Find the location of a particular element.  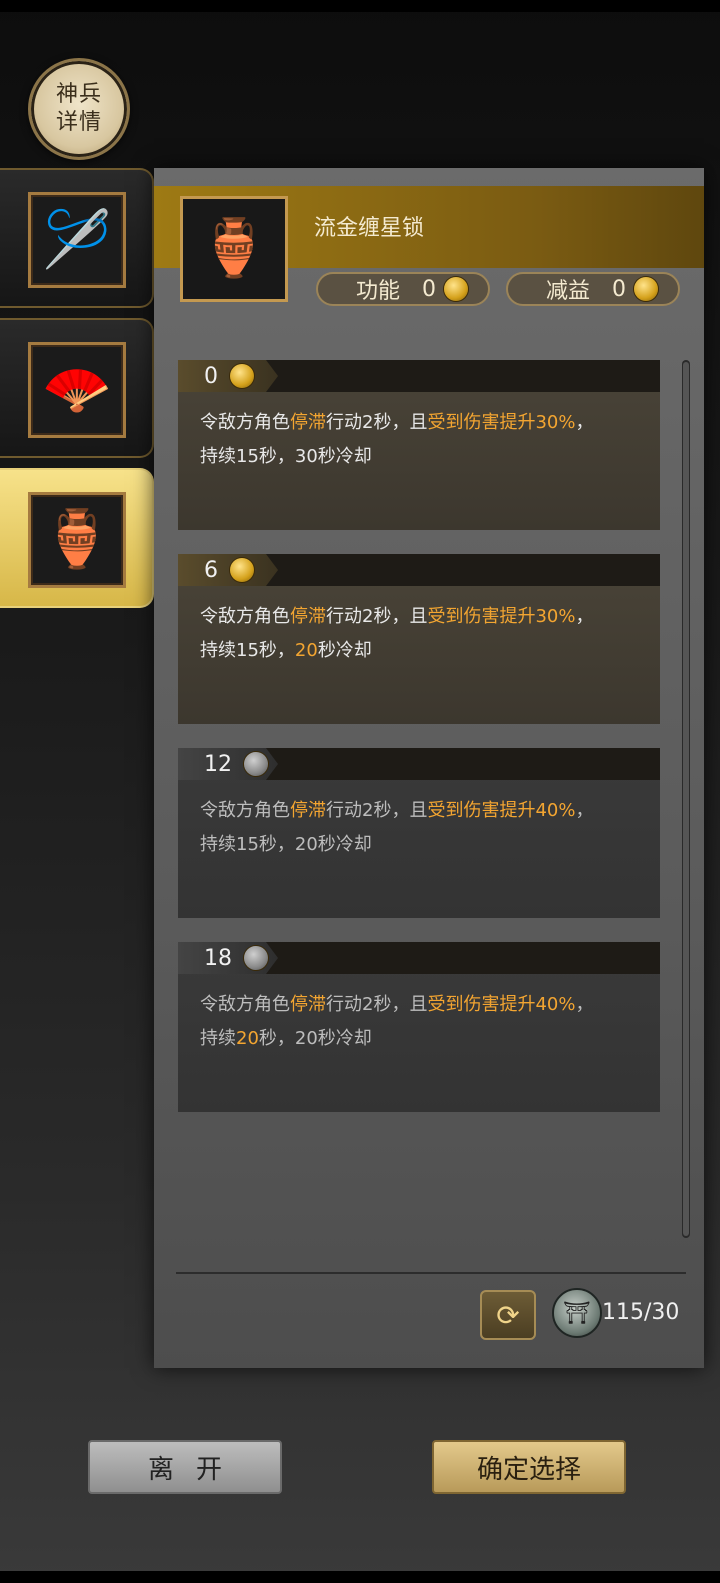

refresh-button: ⟳ is located at coordinates (508, 1315).